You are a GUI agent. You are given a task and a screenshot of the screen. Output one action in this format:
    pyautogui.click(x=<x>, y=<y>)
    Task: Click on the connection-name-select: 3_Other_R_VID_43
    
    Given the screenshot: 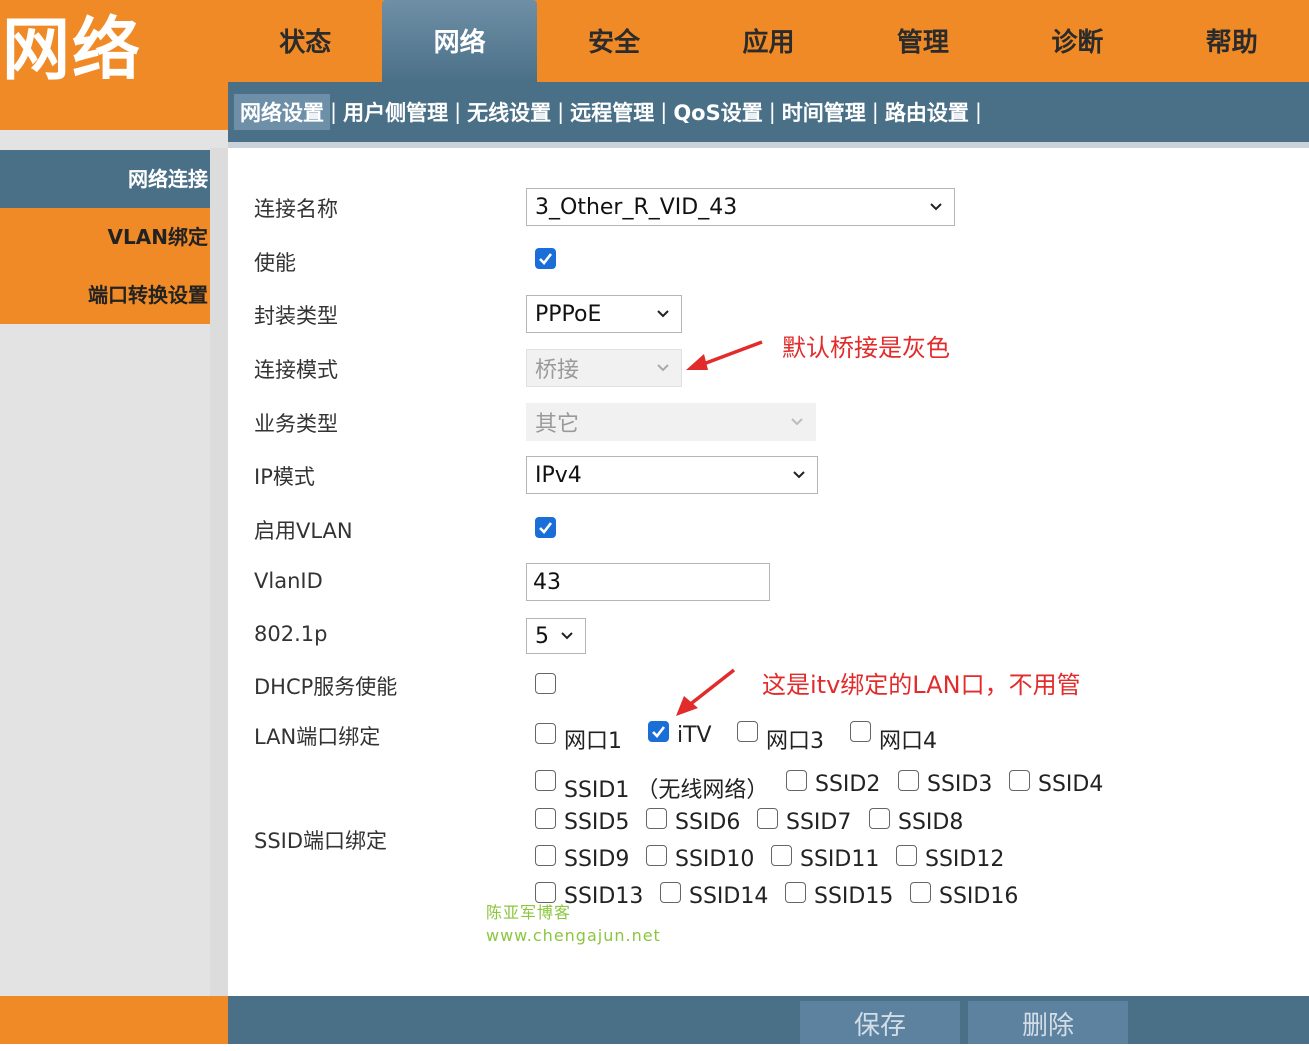 What is the action you would take?
    pyautogui.click(x=740, y=207)
    